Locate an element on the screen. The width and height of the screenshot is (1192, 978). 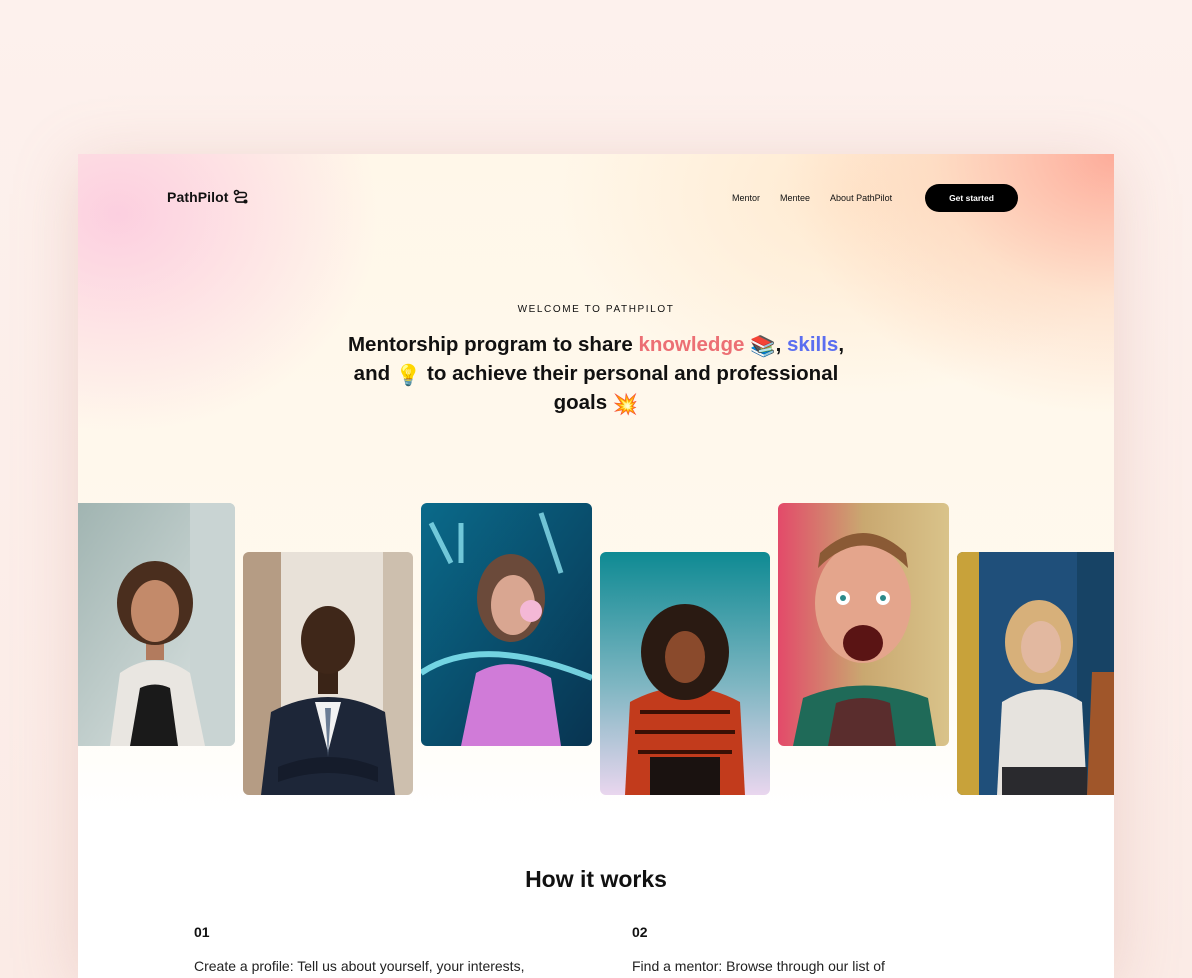
mentee-photo-neon-bubblegum is located at coordinates (506, 624).